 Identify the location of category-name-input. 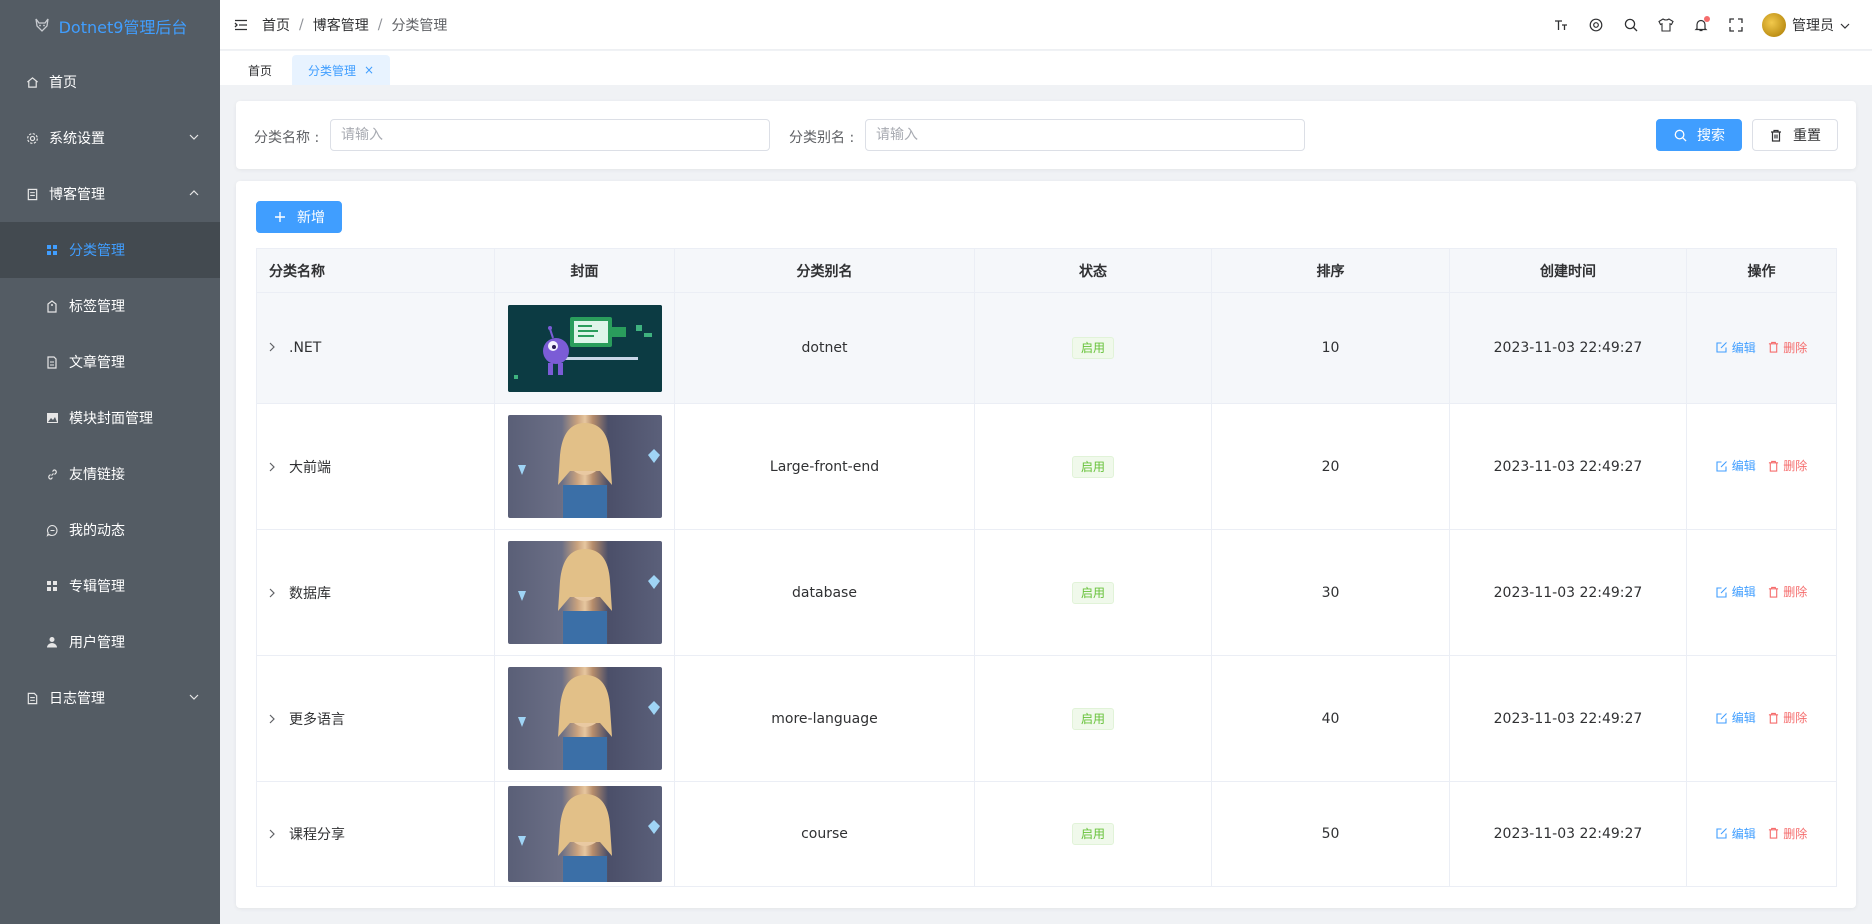
(550, 135).